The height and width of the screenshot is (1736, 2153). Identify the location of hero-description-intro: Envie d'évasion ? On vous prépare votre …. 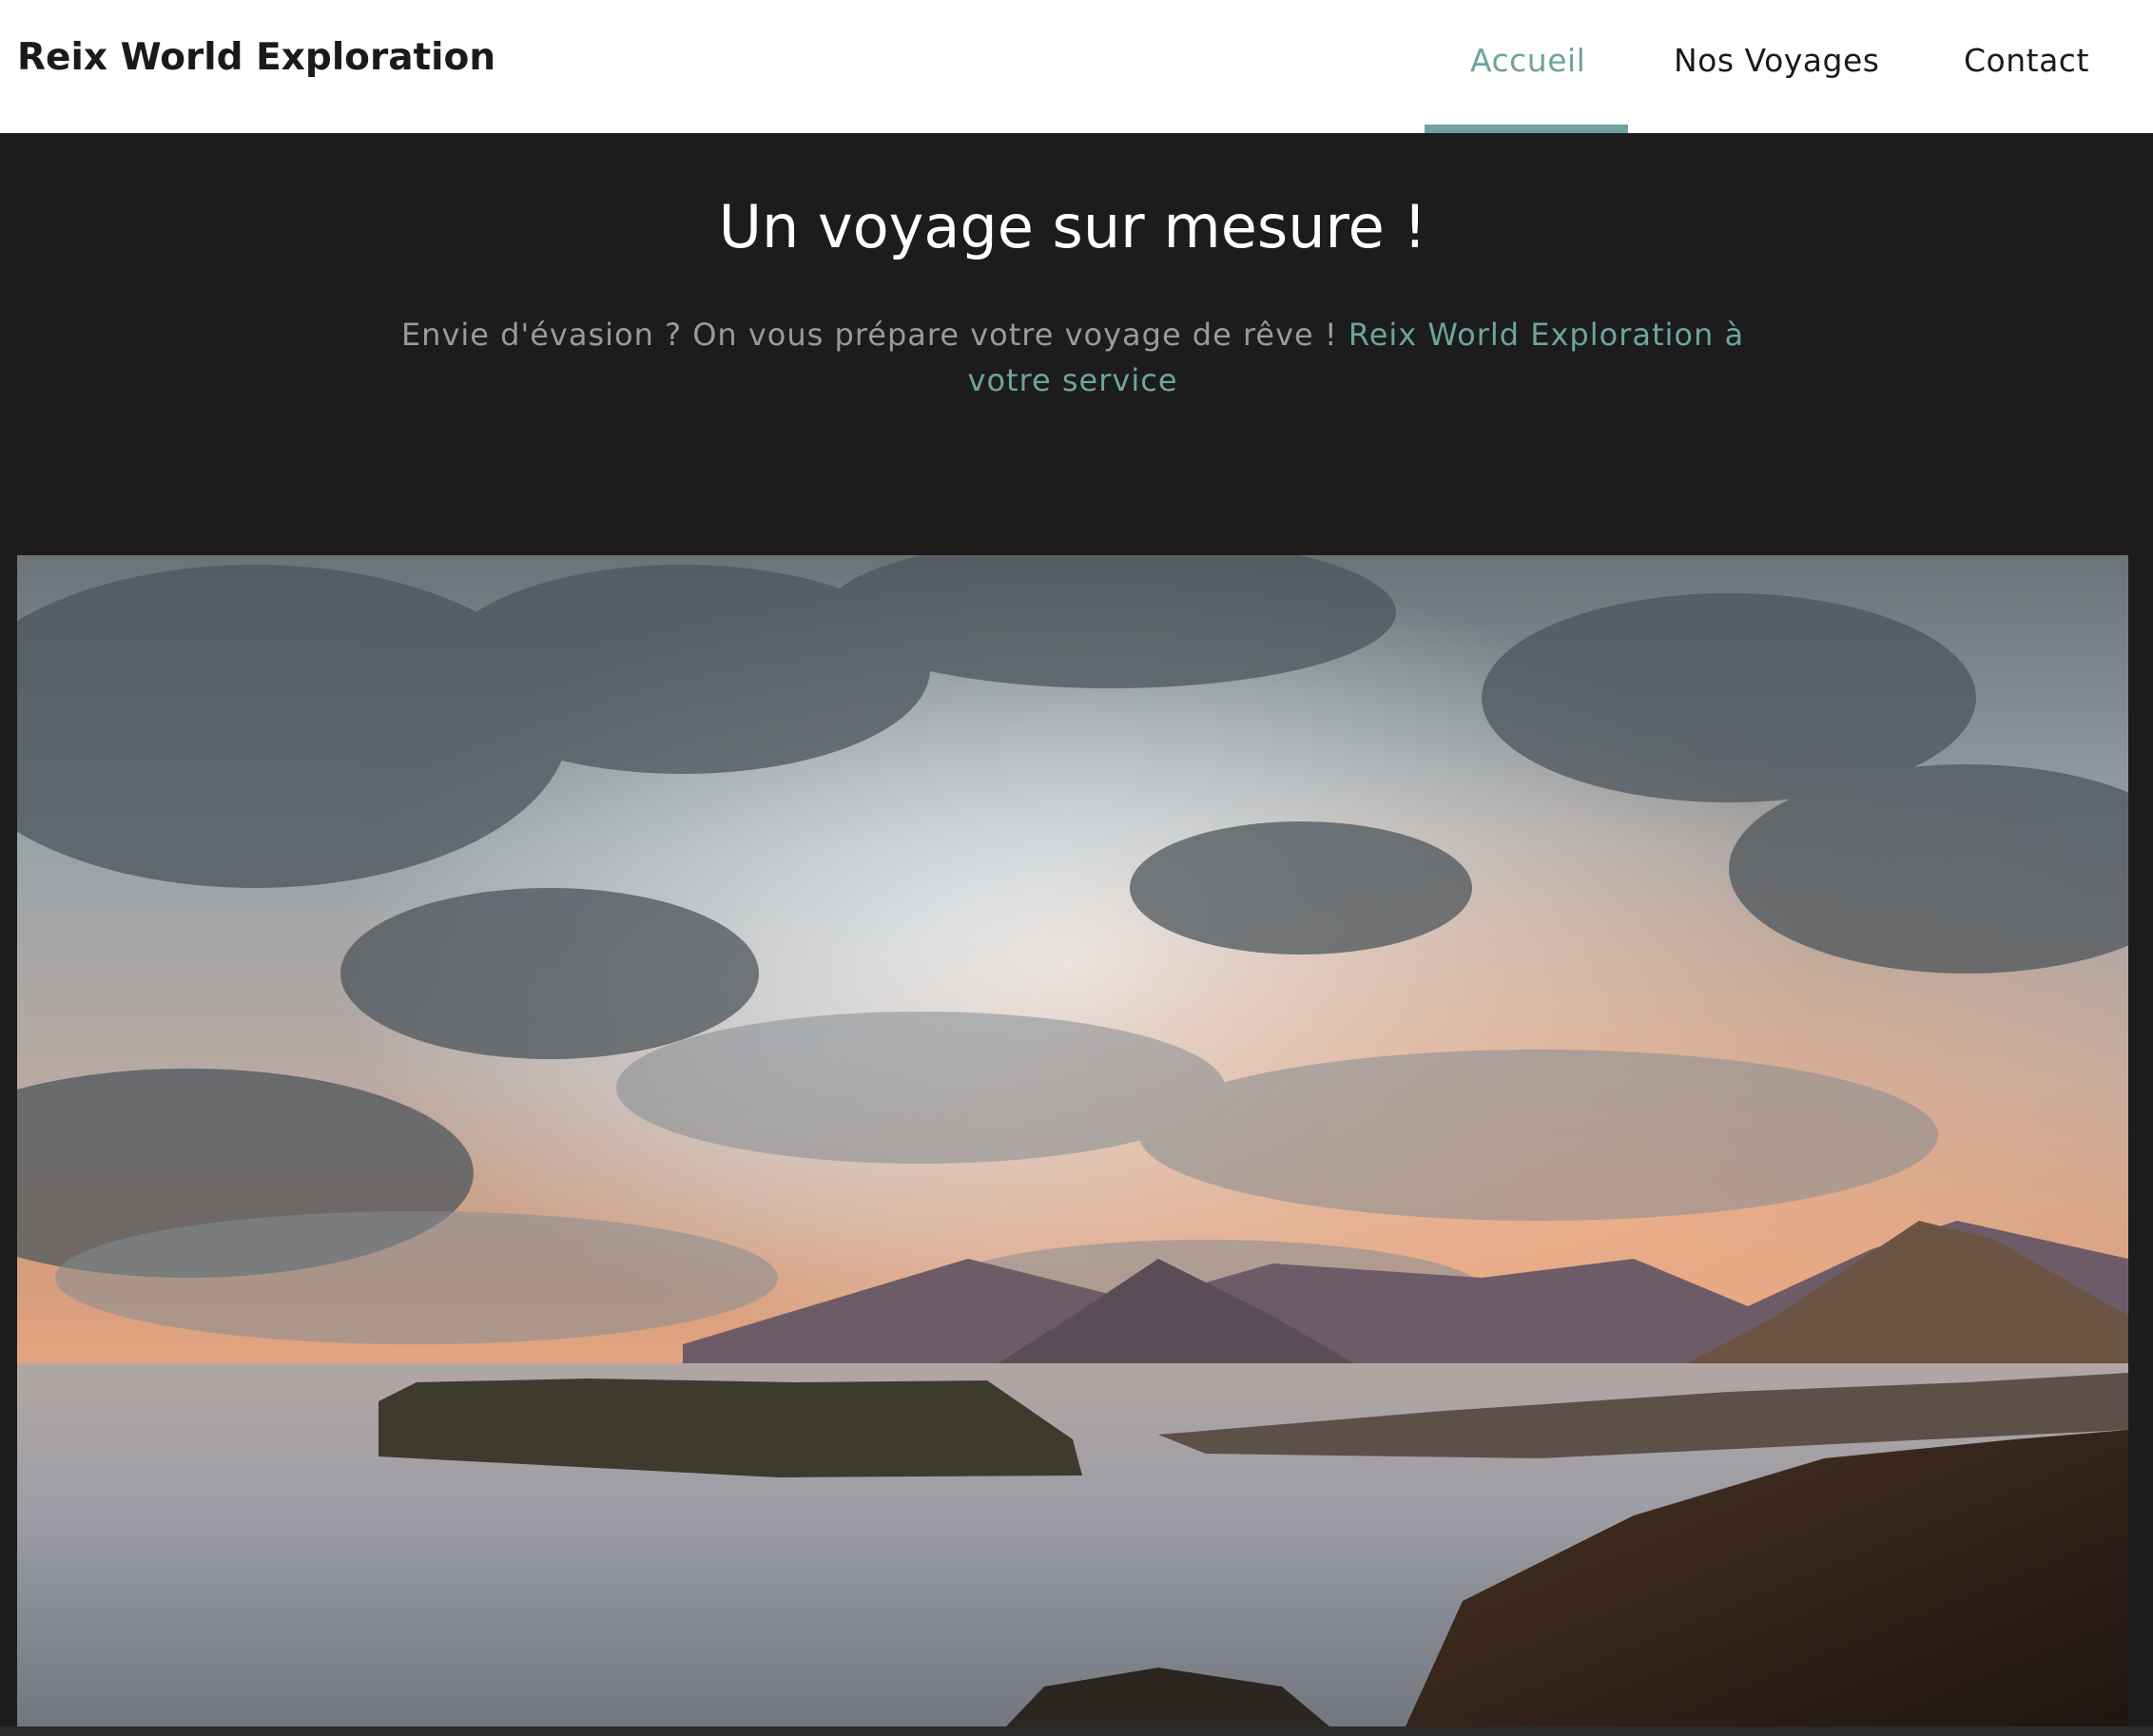
(874, 335).